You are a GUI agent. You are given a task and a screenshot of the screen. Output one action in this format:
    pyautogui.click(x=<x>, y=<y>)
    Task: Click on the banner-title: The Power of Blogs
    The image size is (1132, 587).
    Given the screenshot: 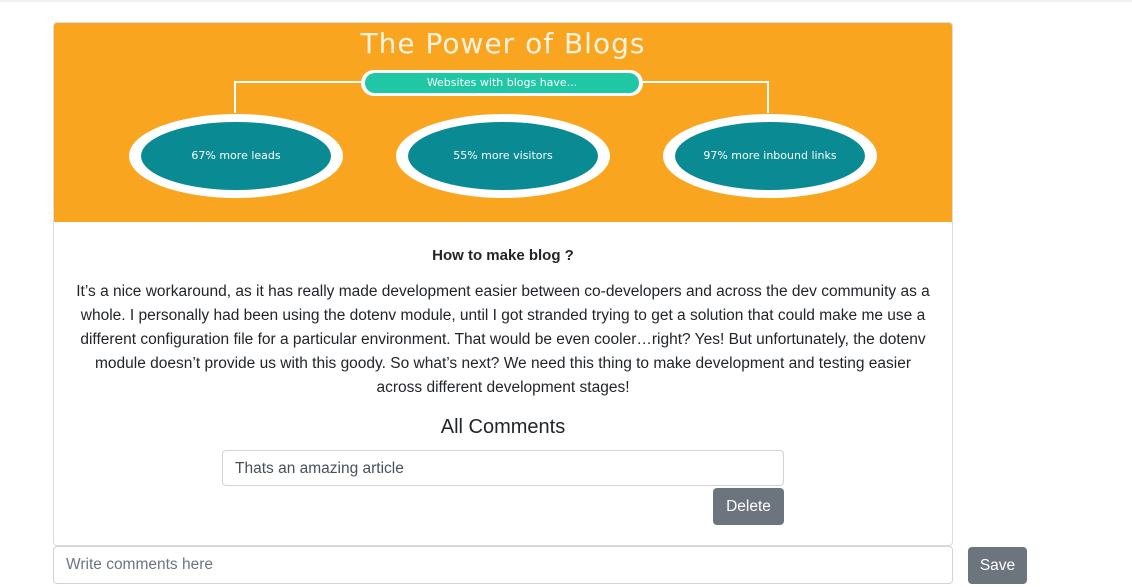 What is the action you would take?
    pyautogui.click(x=503, y=43)
    